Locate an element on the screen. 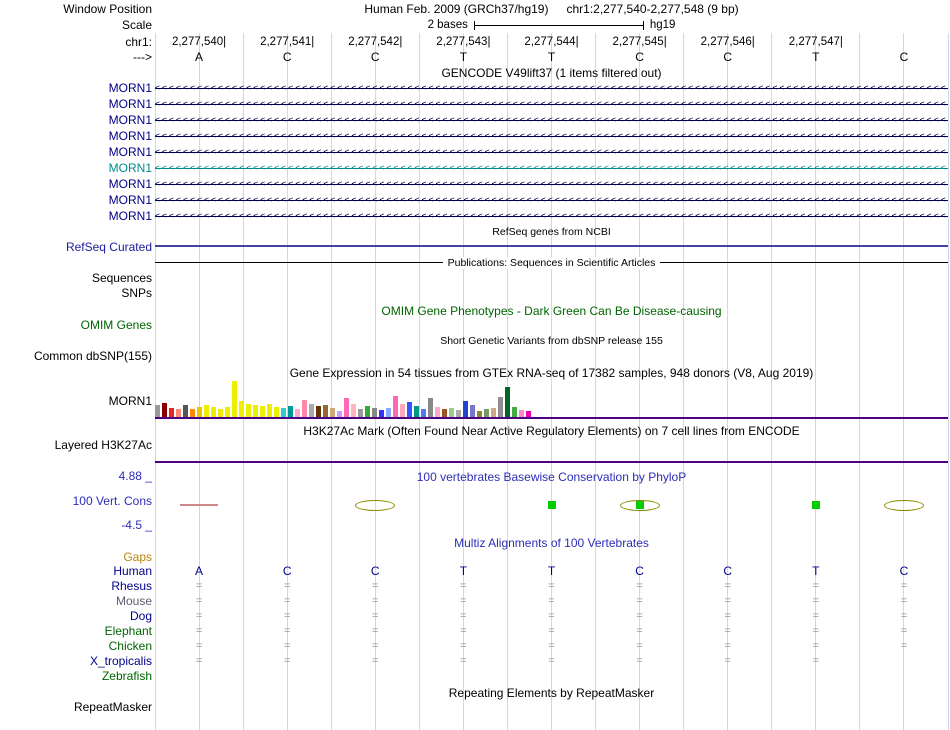  species-row-label: X_tropicalis is located at coordinates (121, 661).